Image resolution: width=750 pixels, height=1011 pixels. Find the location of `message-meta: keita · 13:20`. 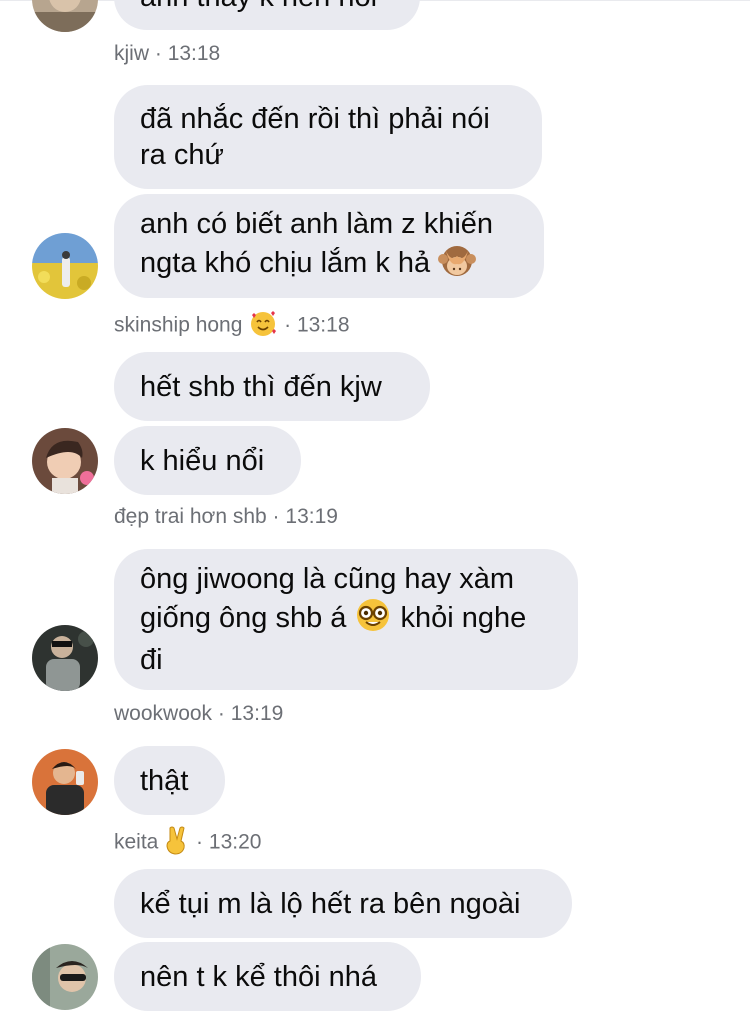

message-meta: keita · 13:20 is located at coordinates (187, 843).